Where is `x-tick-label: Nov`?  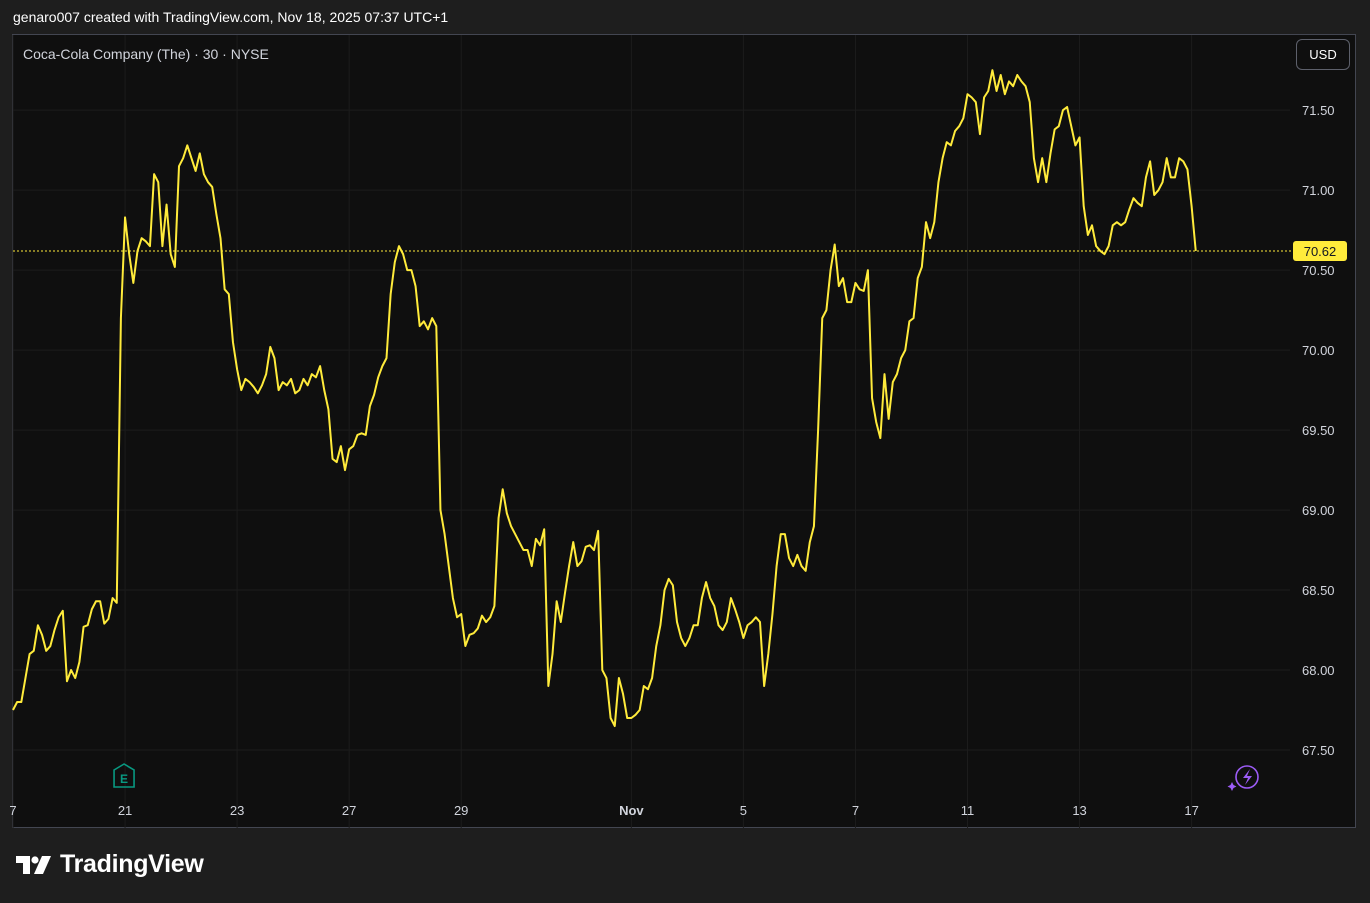
x-tick-label: Nov is located at coordinates (631, 810).